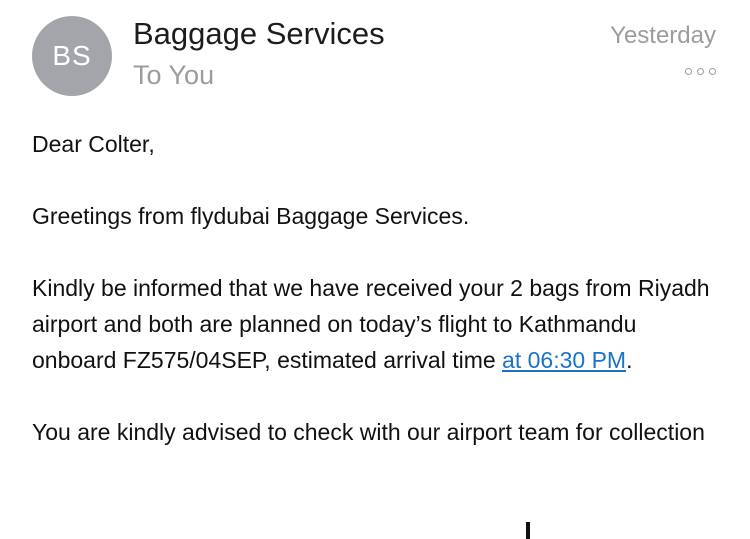  I want to click on message-date: Yesterday, so click(663, 35).